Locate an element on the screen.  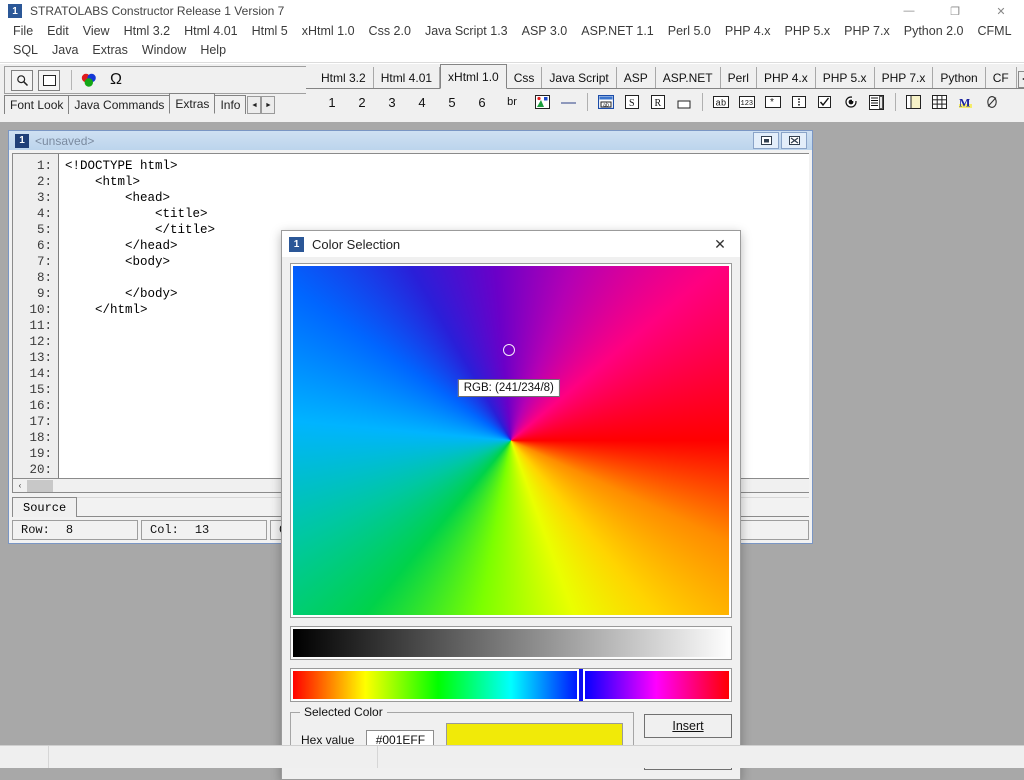
insert-image-icon is located at coordinates (542, 102).